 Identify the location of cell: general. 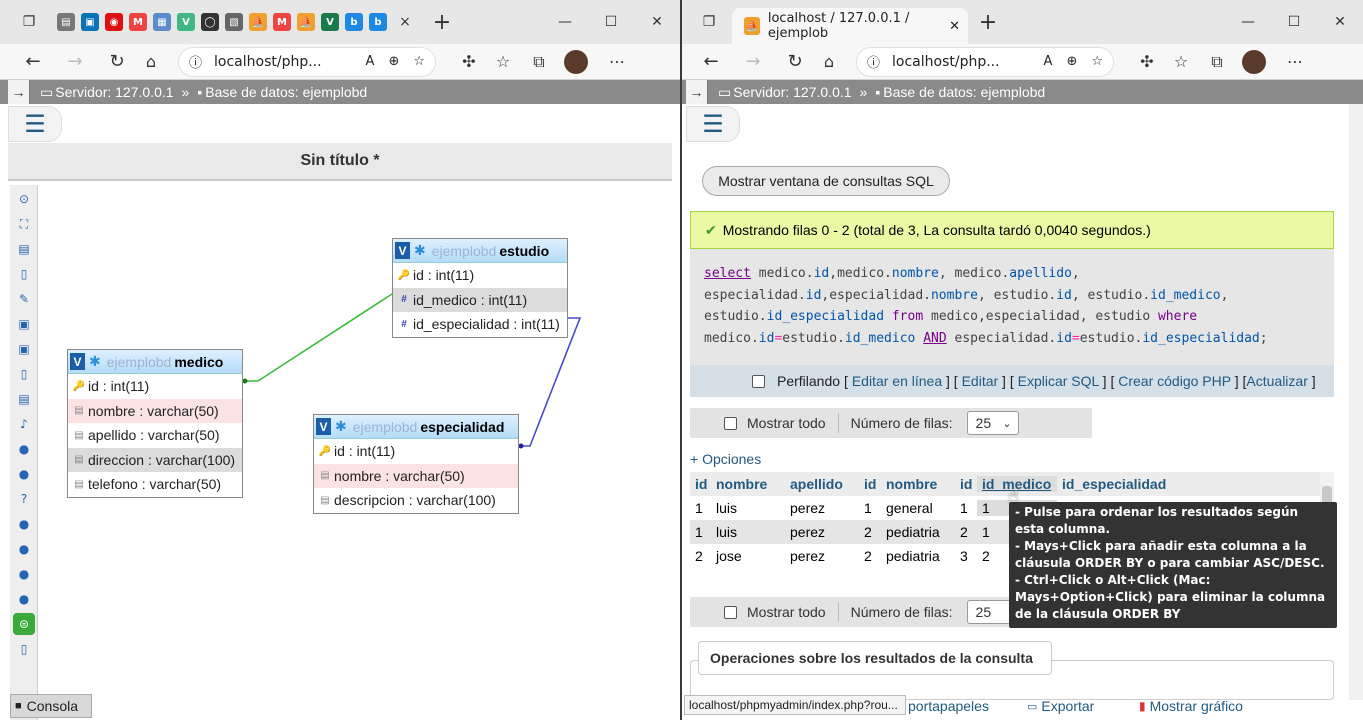
(918, 508).